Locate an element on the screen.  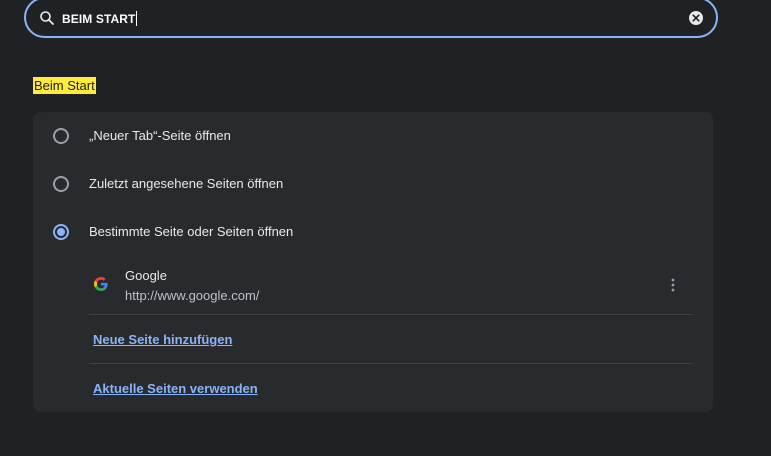
search-input-value: BEIM START is located at coordinates (99, 19).